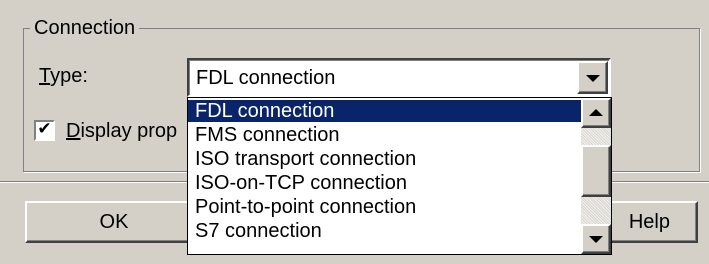 Image resolution: width=709 pixels, height=264 pixels. What do you see at coordinates (399, 77) in the screenshot?
I see `type-combobox: FDL connection` at bounding box center [399, 77].